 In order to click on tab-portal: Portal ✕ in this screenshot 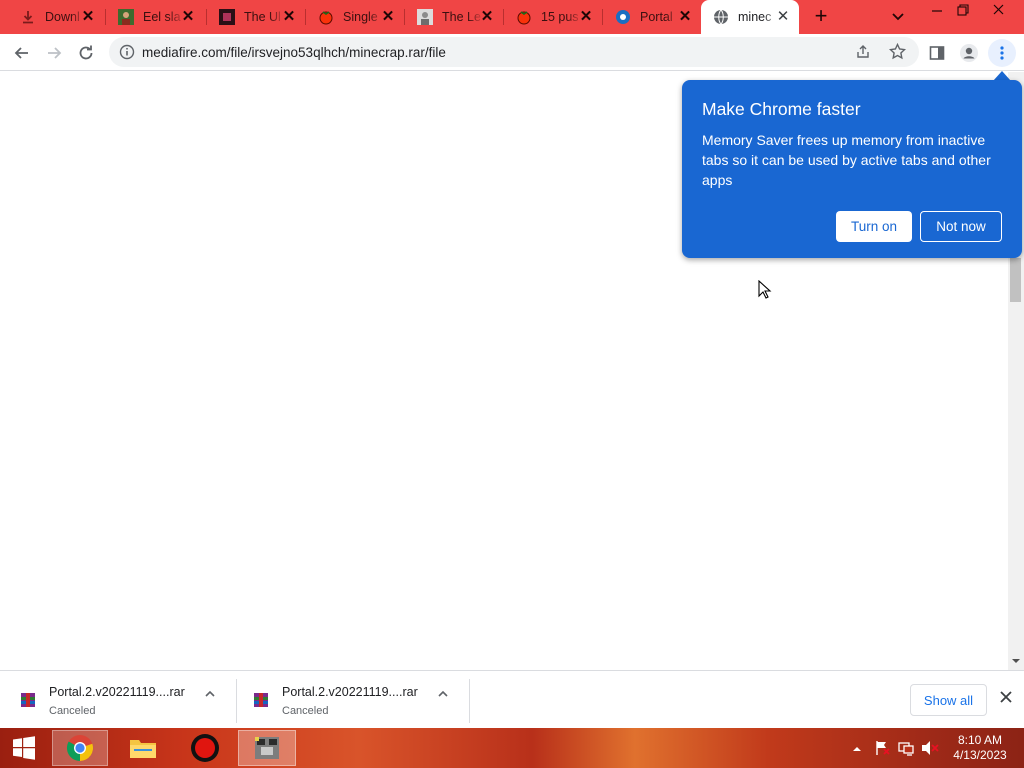, I will do `click(652, 17)`.